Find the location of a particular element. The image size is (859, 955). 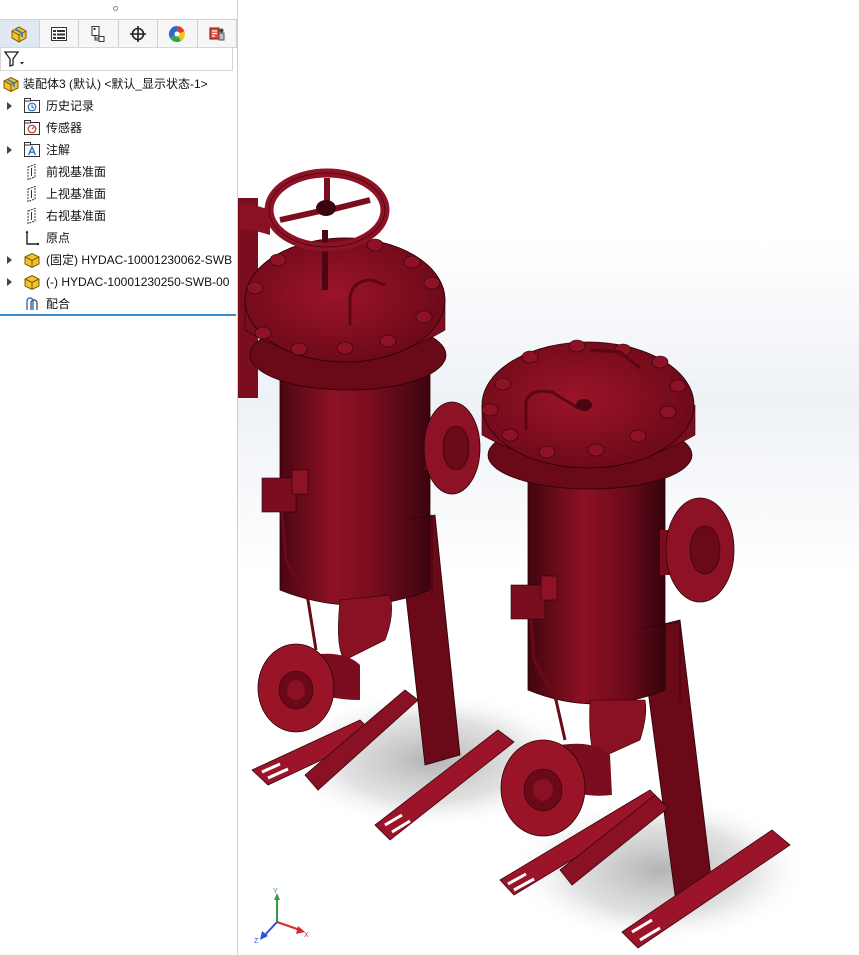

tab-feature-manager is located at coordinates (20, 33).